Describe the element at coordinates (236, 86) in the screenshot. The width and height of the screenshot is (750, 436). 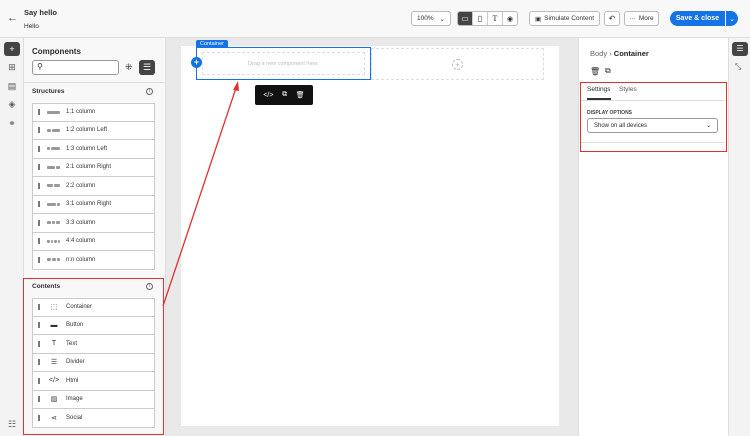
I see `arrow-head` at that location.